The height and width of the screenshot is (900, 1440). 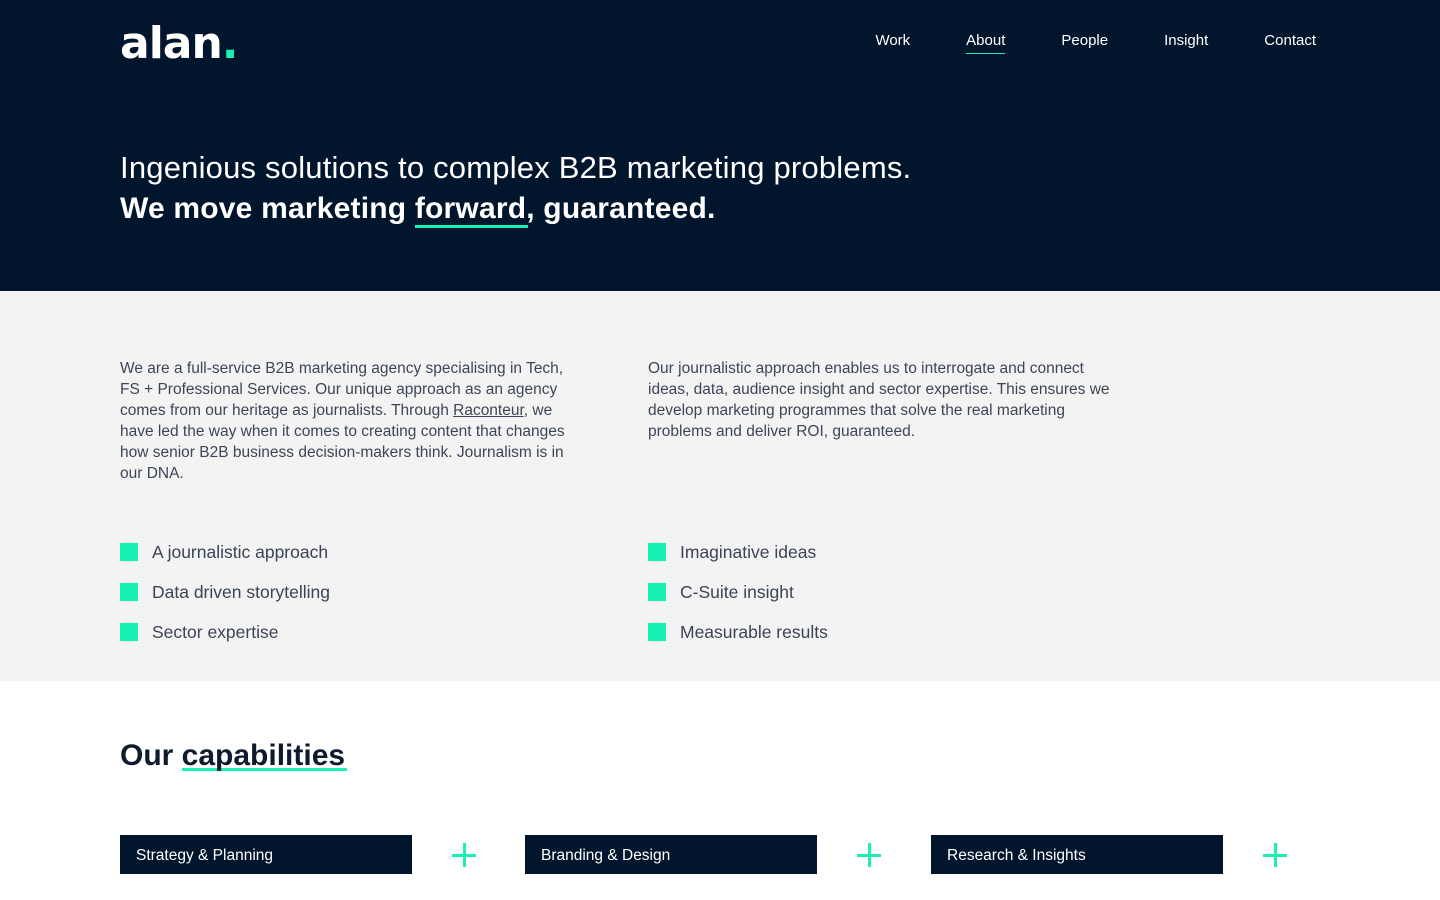 I want to click on feature-label: Measurable results, so click(x=754, y=631).